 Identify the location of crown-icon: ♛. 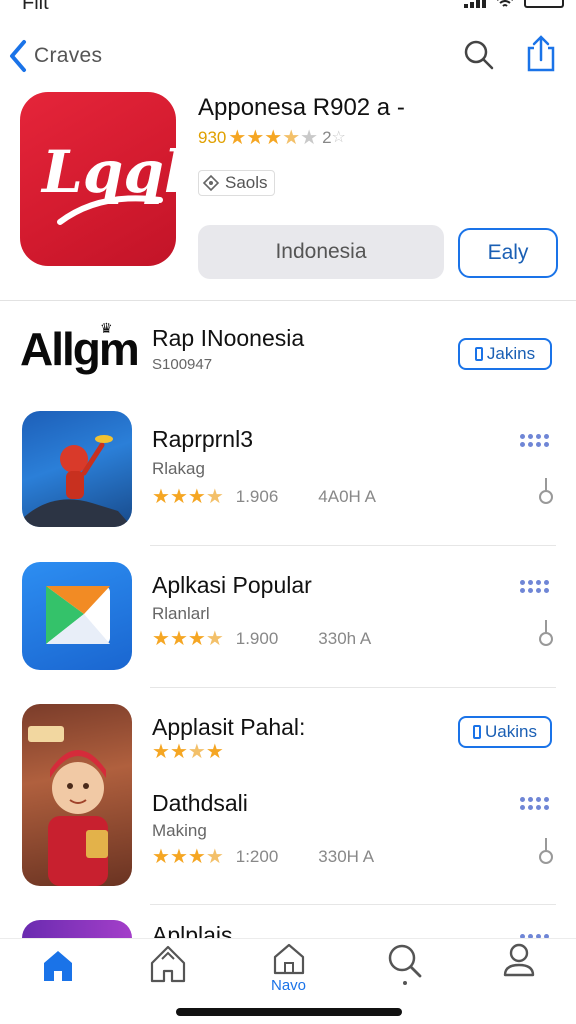
(106, 328).